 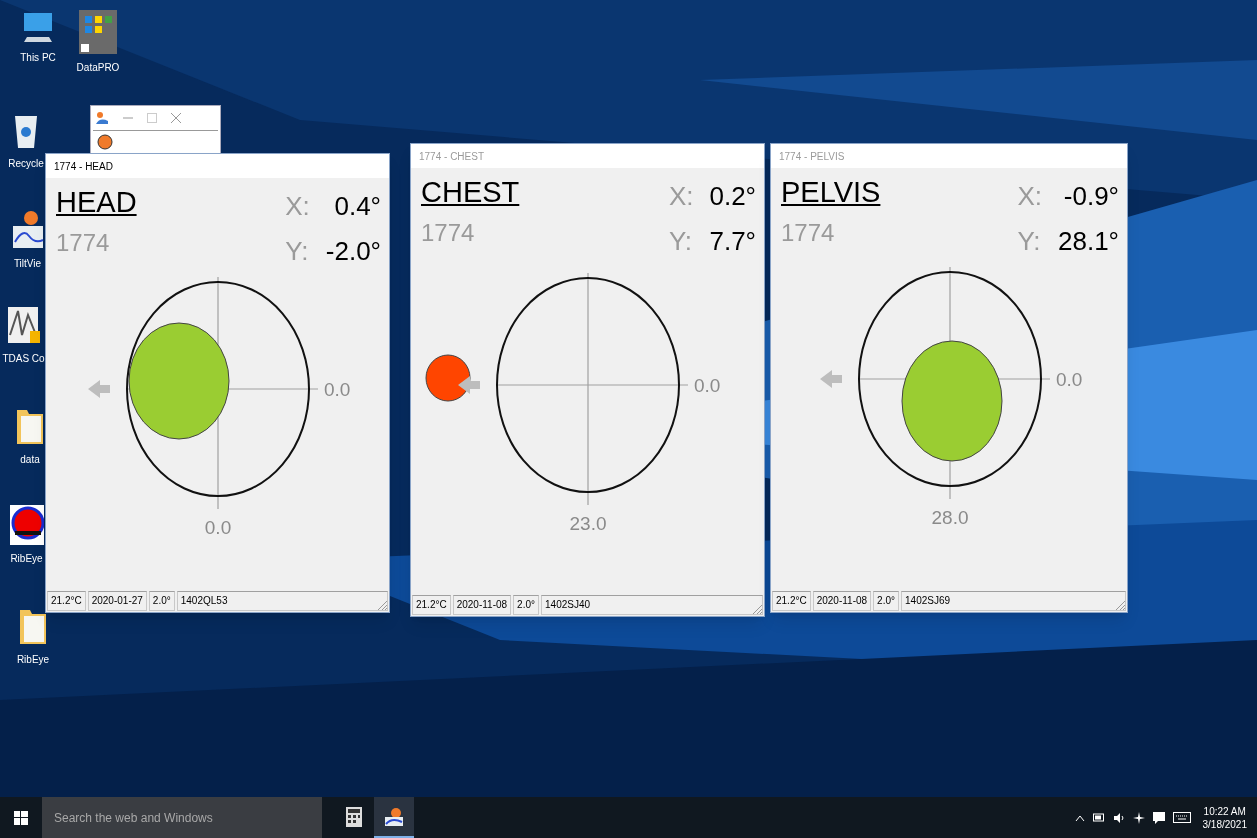 I want to click on sensor-name: HEAD, so click(x=96, y=202).